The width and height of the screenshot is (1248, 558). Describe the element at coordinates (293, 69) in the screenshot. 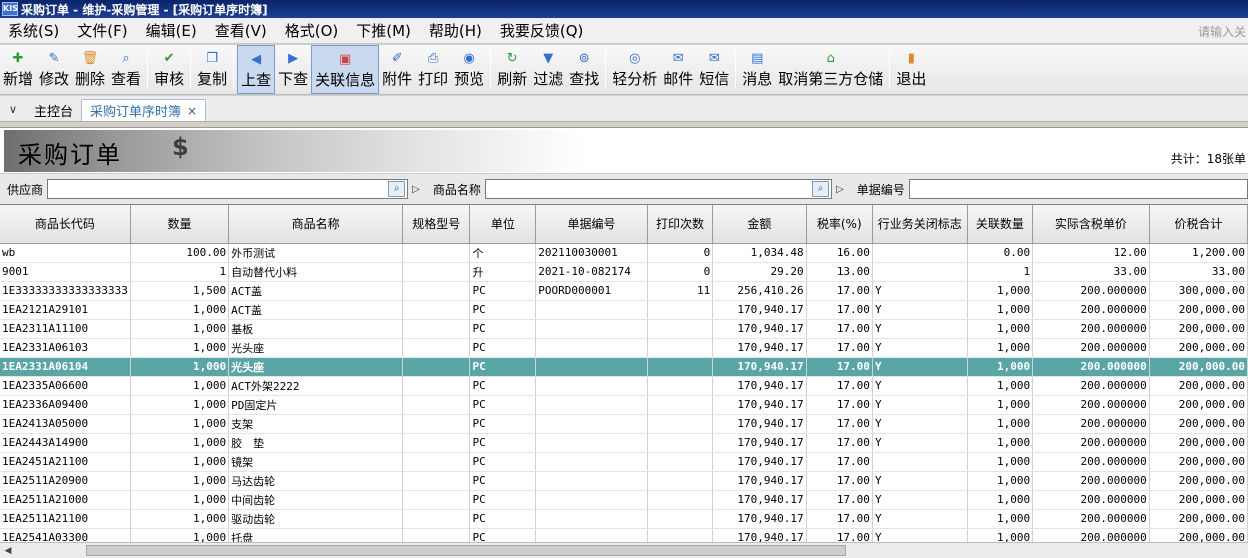

I see `toolbar-button-7: ▶ 下查` at that location.